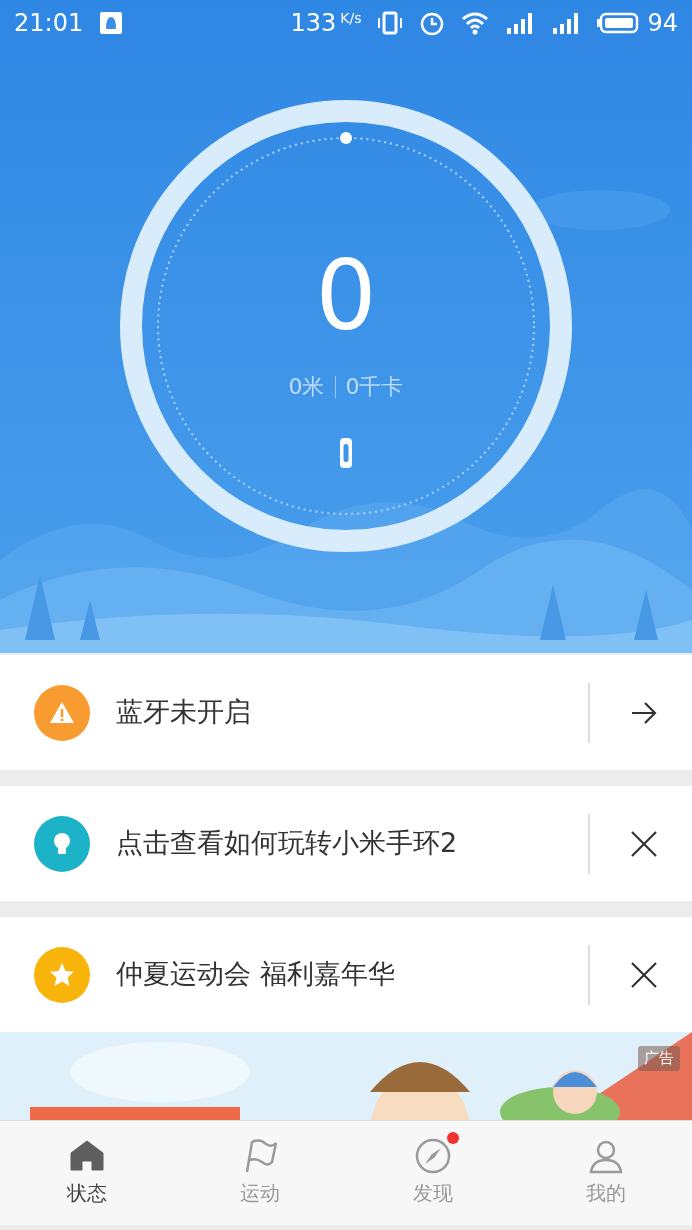 Image resolution: width=692 pixels, height=1230 pixels. I want to click on compass-icon, so click(432, 1156).